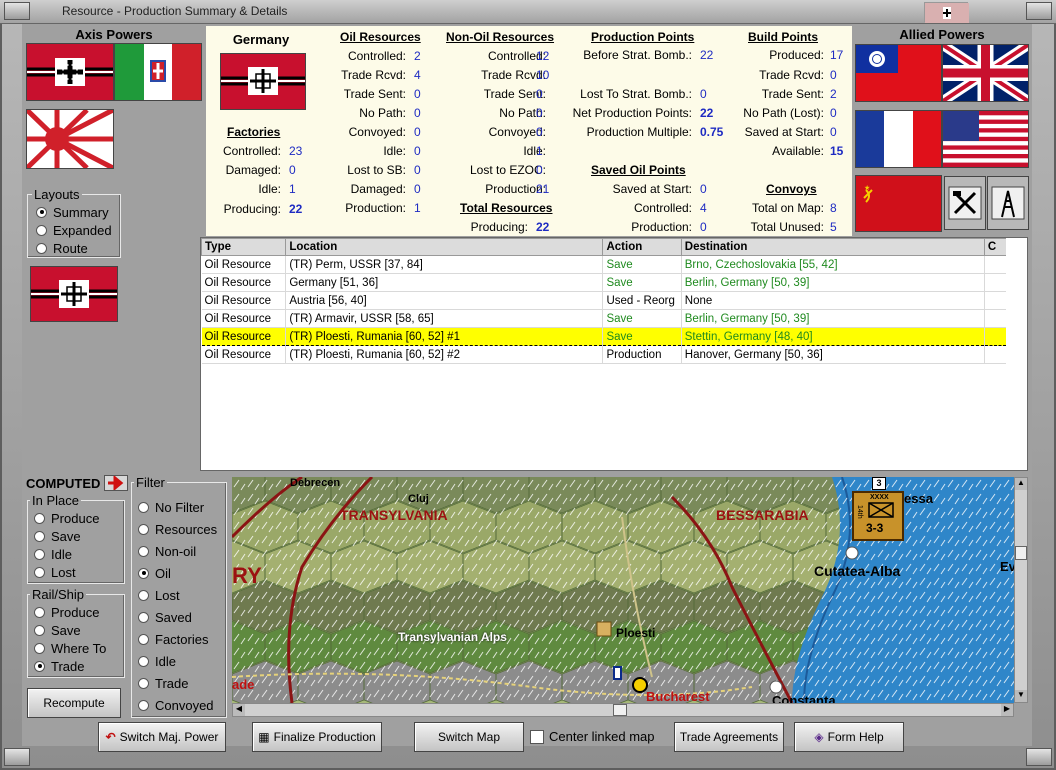 This screenshot has width=1056, height=770. I want to click on switch-map-button: Switch Map, so click(469, 737).